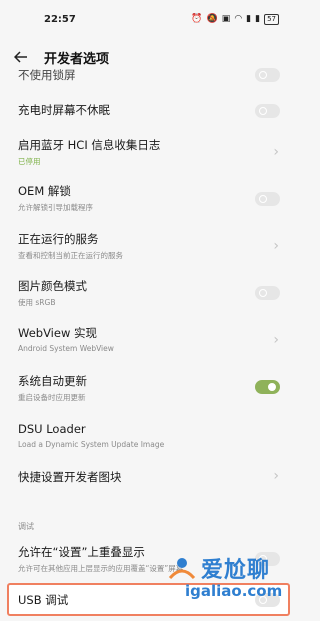  What do you see at coordinates (197, 19) in the screenshot?
I see `alarm-icon: ⏰` at bounding box center [197, 19].